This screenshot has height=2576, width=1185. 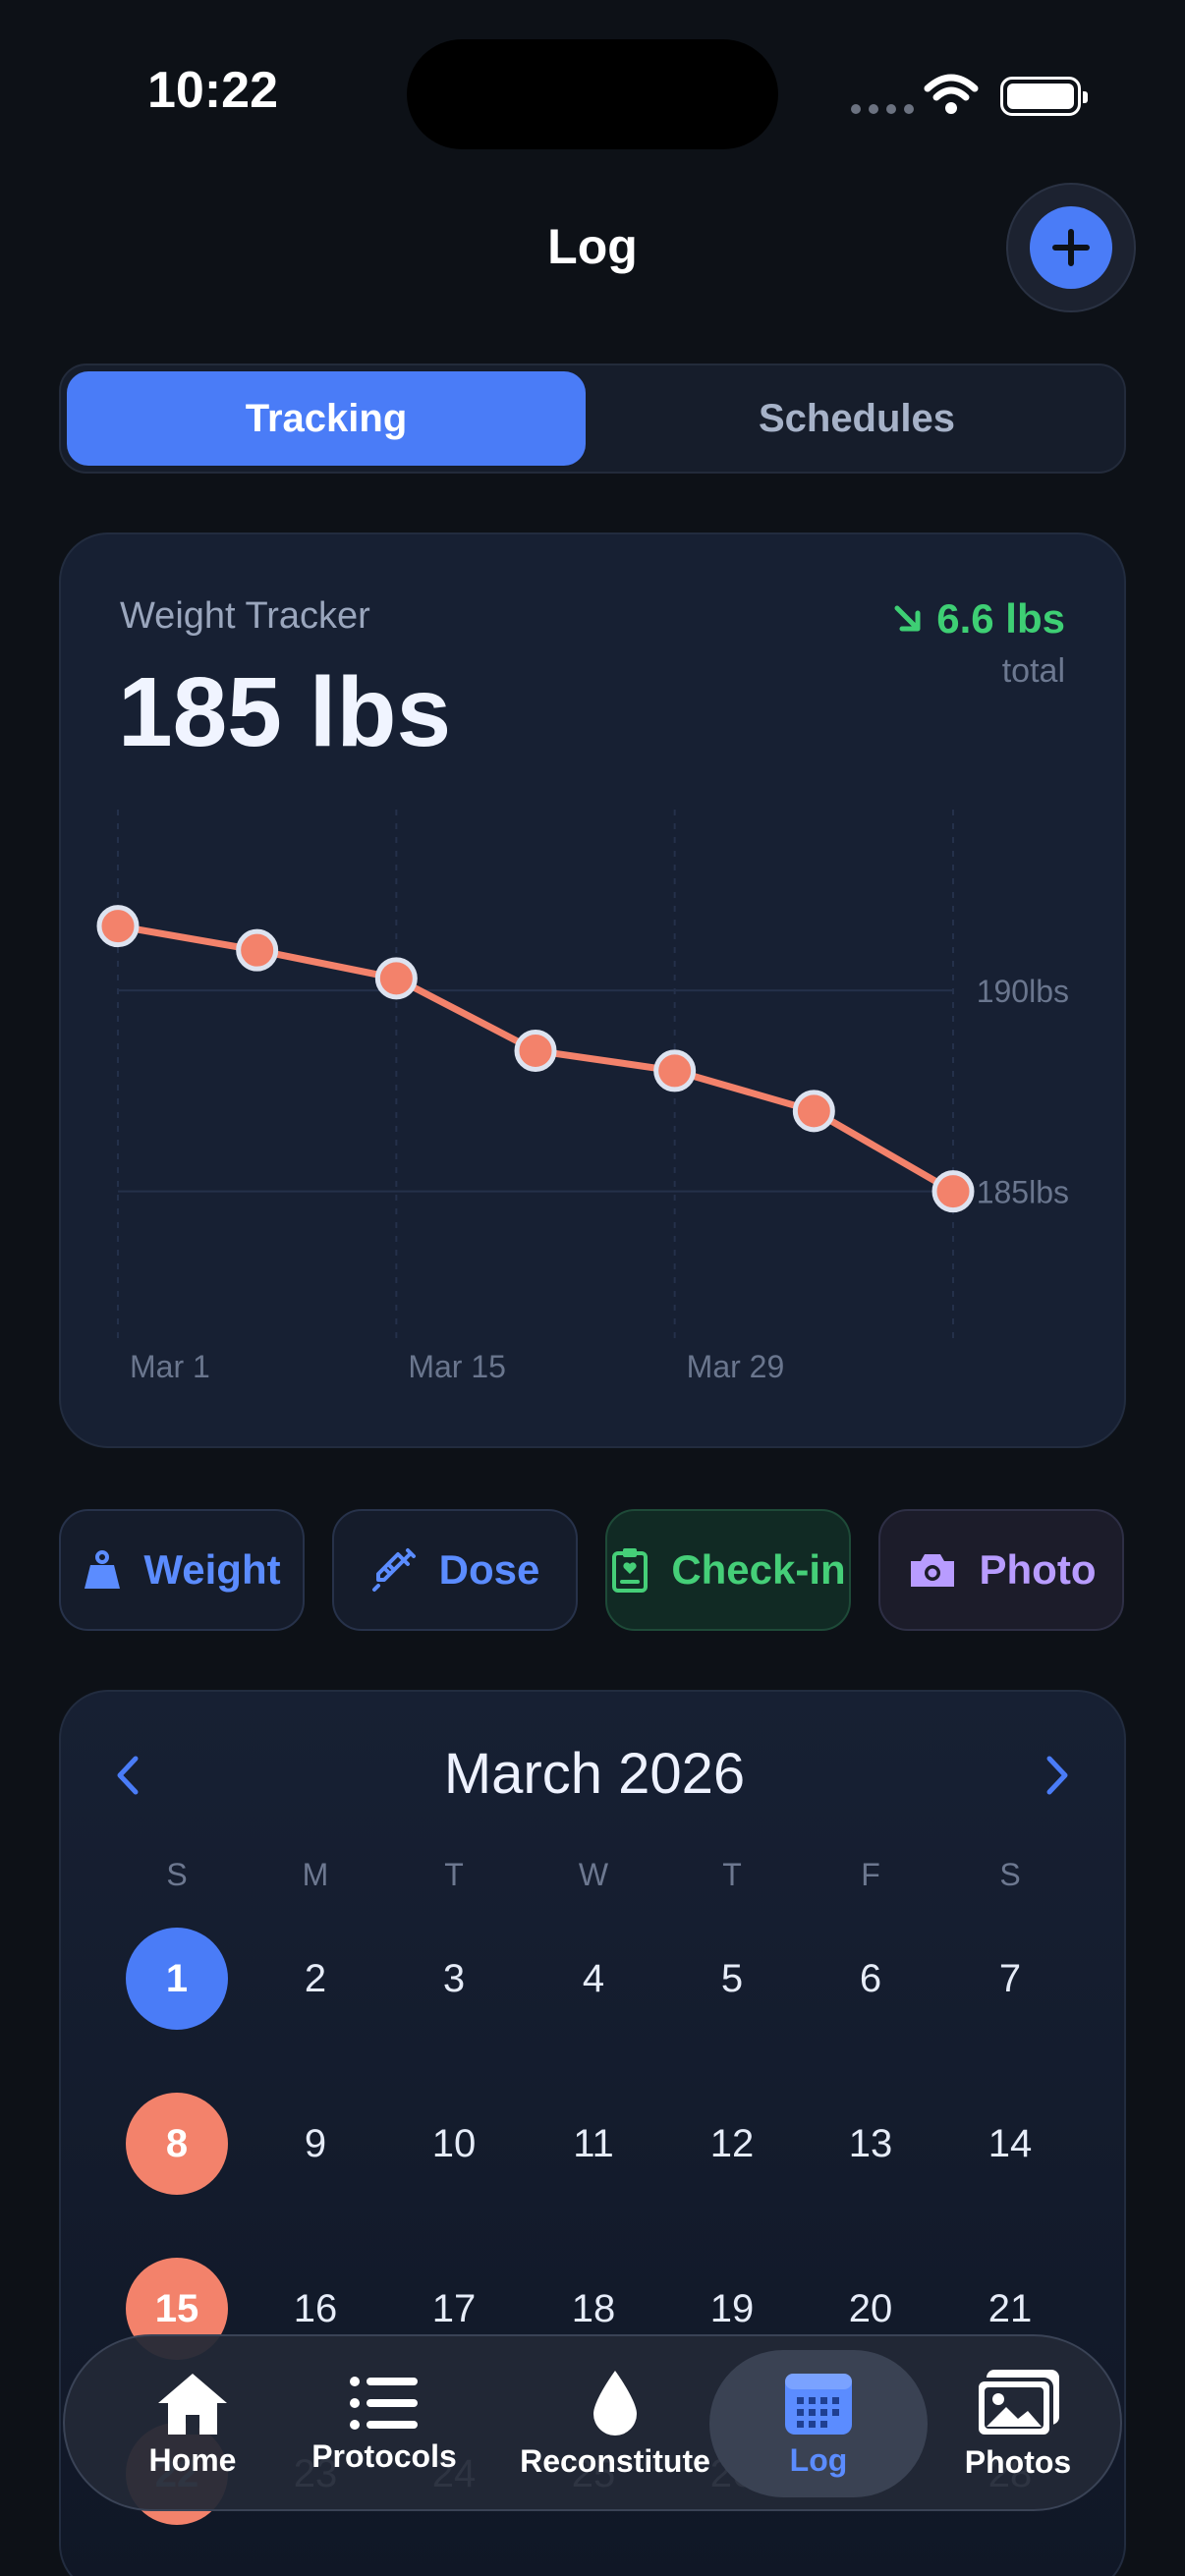 I want to click on tab-log: Log, so click(x=819, y=2423).